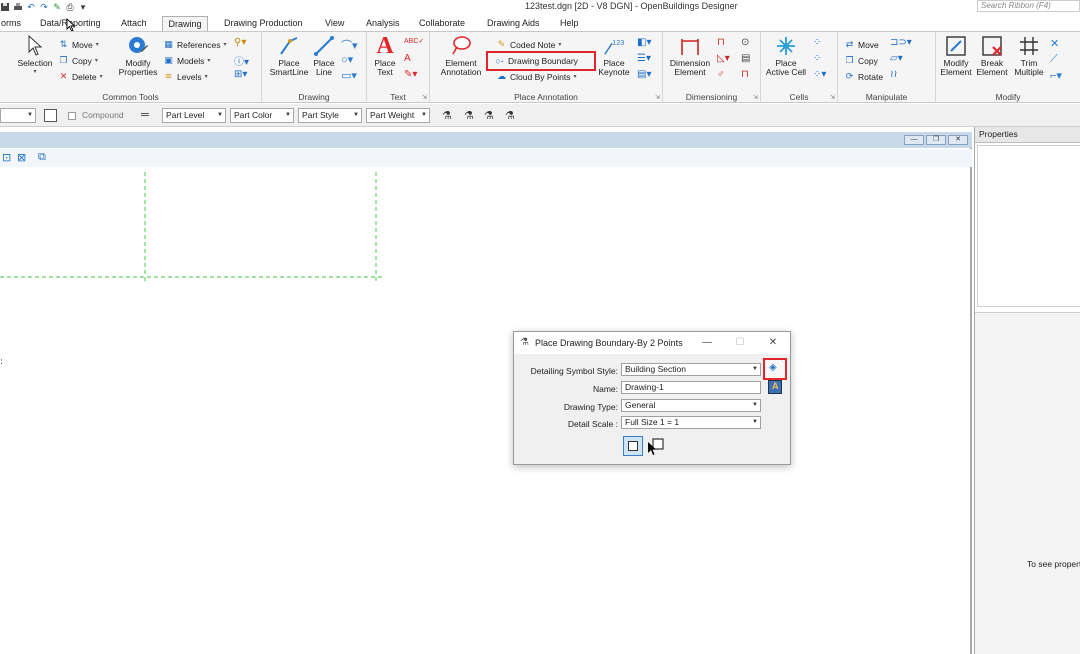  I want to click on dimension-table-icon: ▤, so click(745, 58).